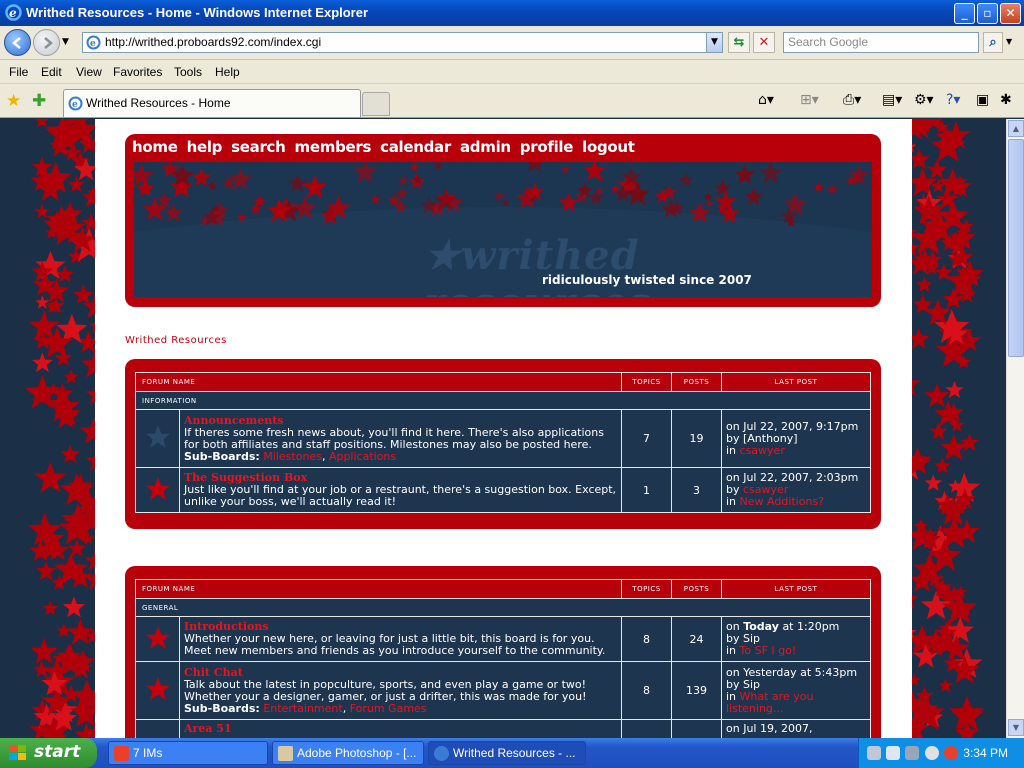 The image size is (1024, 768). I want to click on last-post-thread-link: To SF I go!, so click(768, 650).